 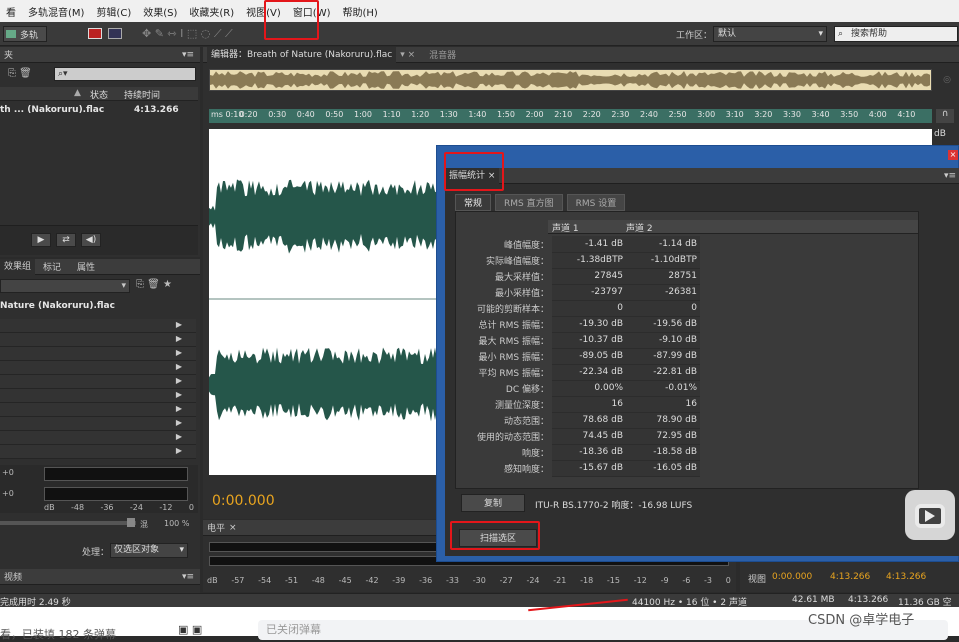 What do you see at coordinates (493, 503) in the screenshot?
I see `copy-button: 复制` at bounding box center [493, 503].